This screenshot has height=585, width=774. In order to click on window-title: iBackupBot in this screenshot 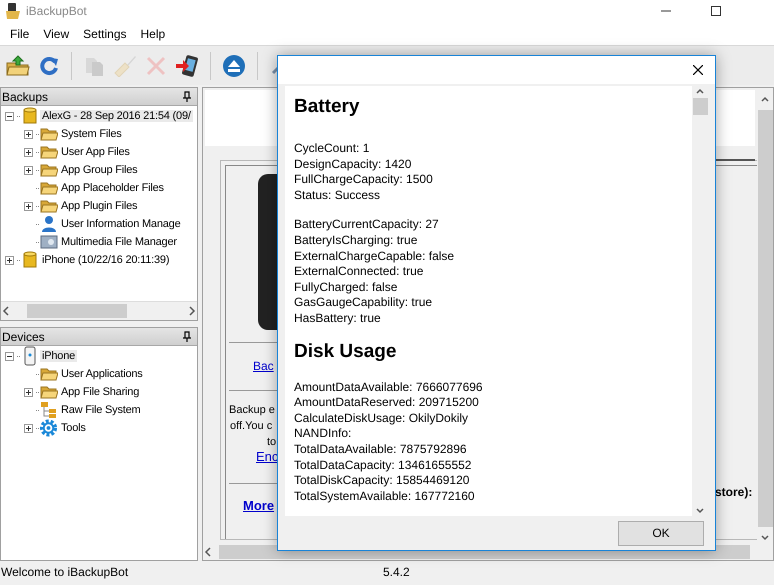, I will do `click(57, 11)`.